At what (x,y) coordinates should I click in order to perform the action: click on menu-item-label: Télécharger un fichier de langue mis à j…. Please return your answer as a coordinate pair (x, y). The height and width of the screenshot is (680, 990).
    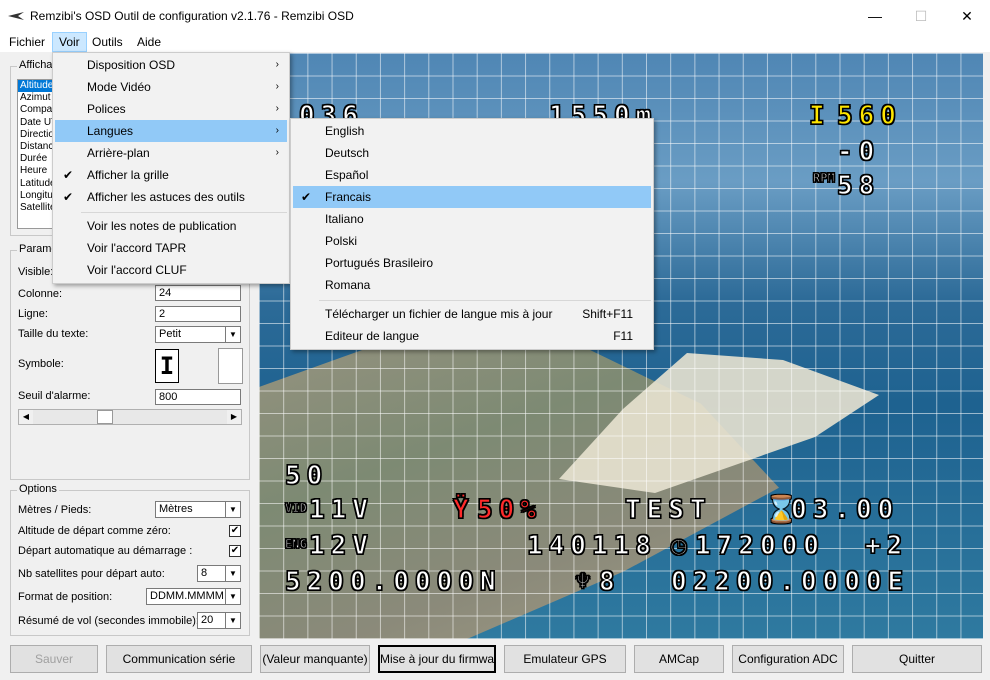
    Looking at the image, I should click on (439, 314).